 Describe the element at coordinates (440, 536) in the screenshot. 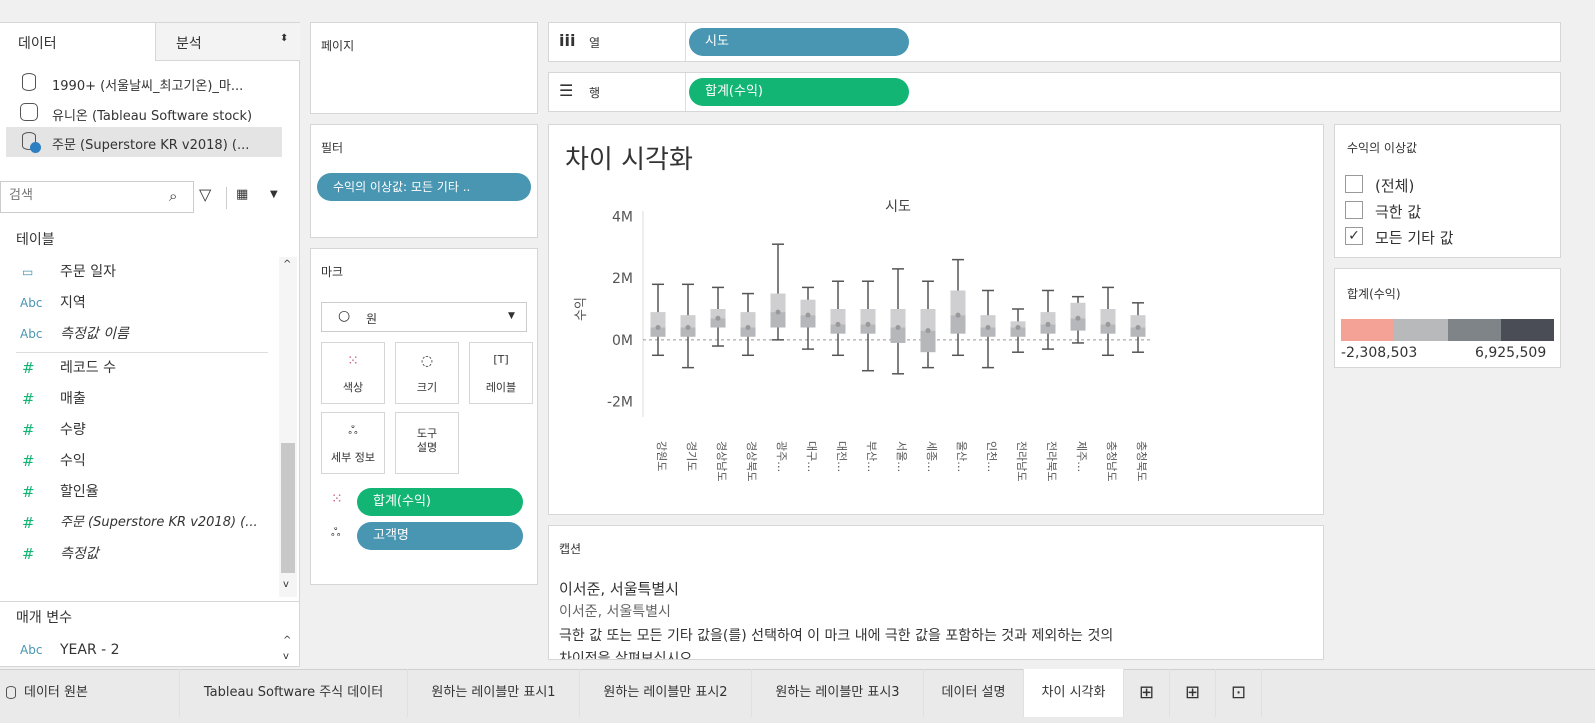

I see `mark-pill-detail: 고객명` at that location.